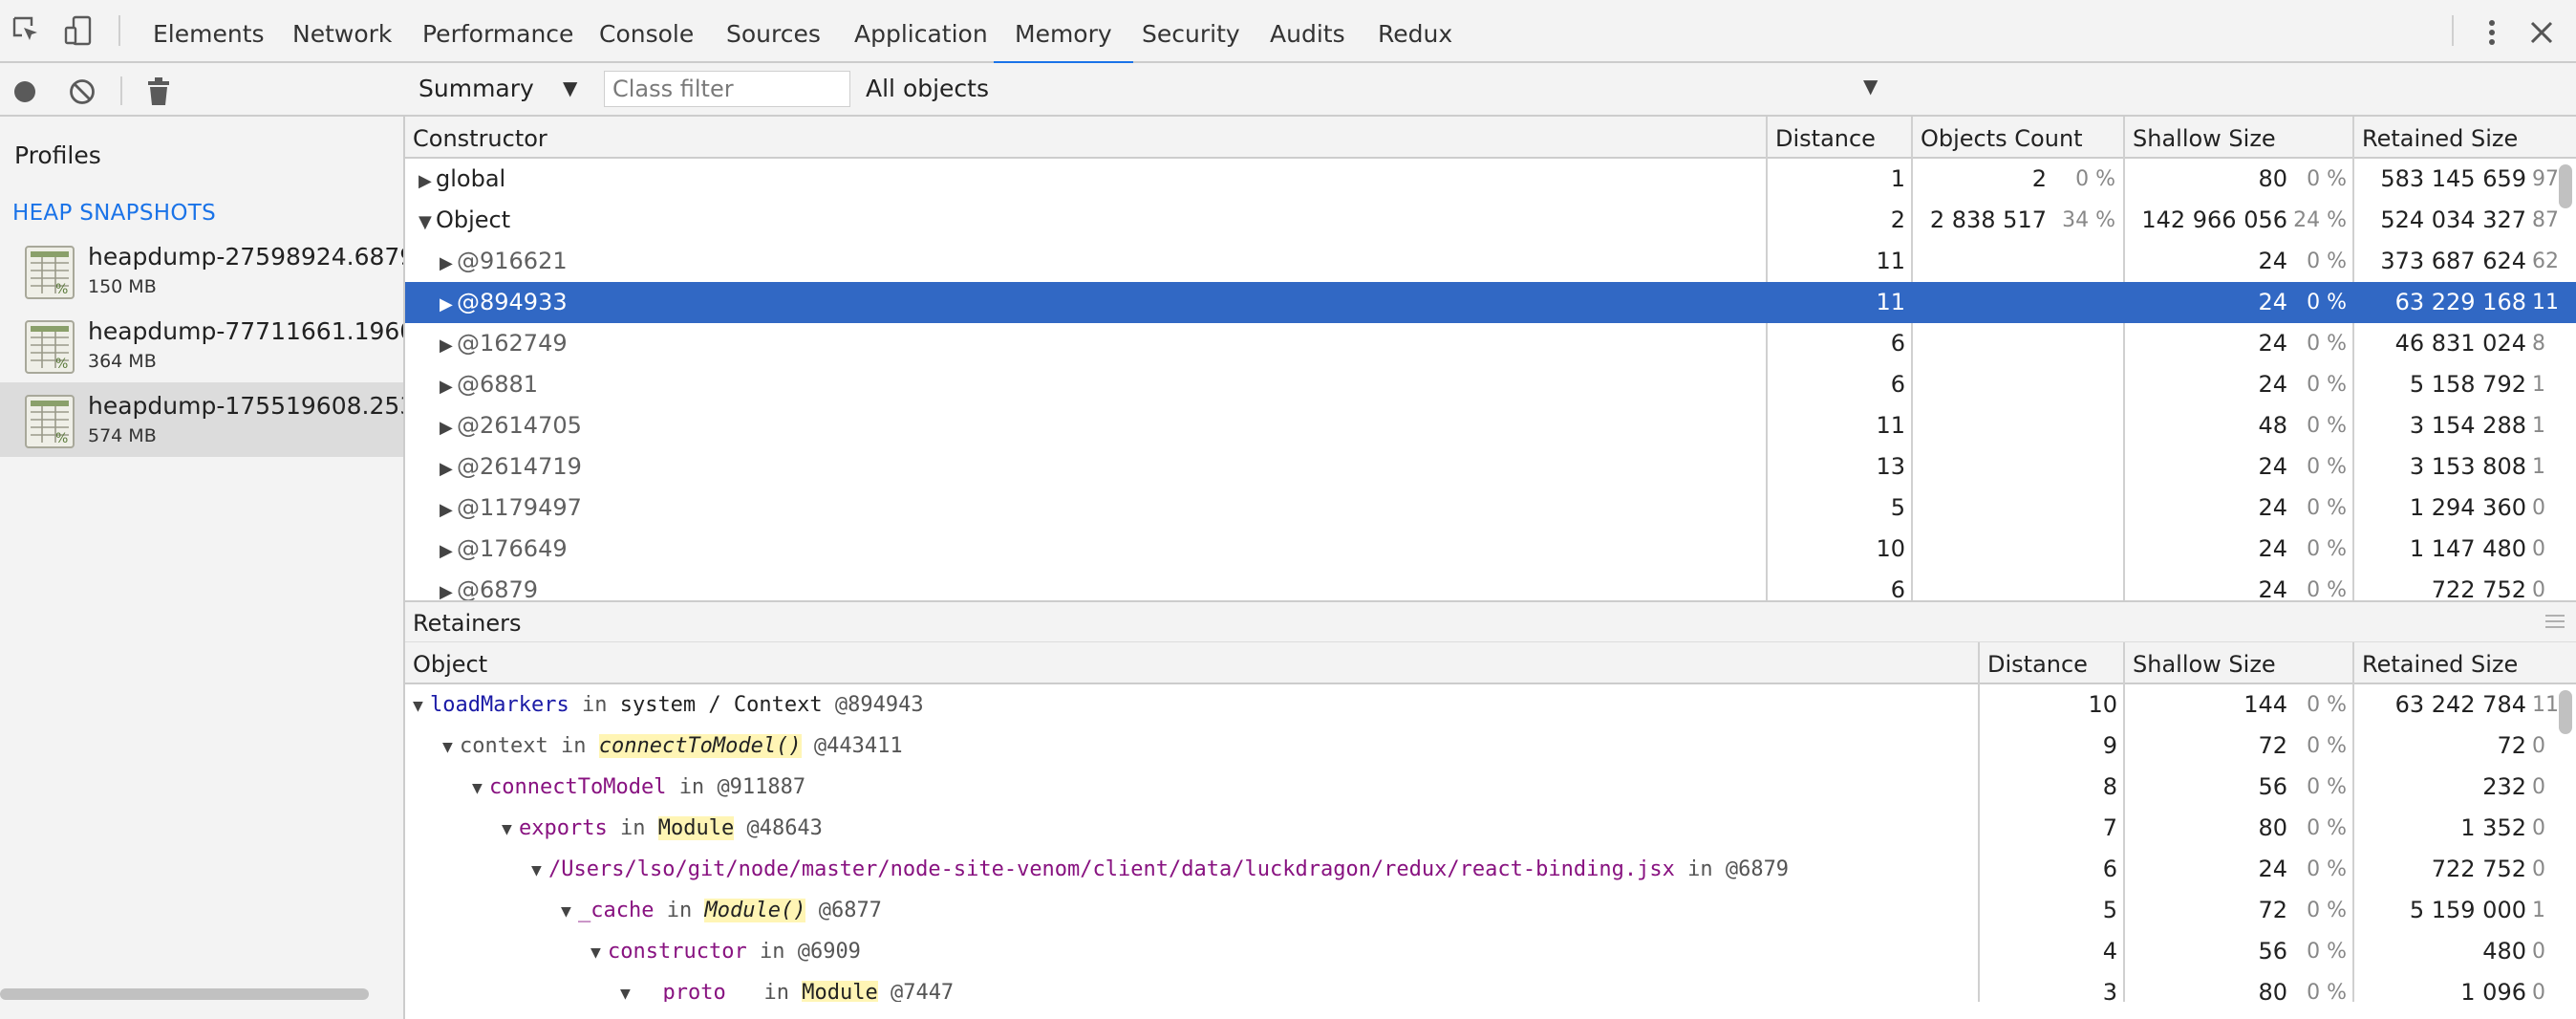 This screenshot has height=1019, width=2576. I want to click on tab-application: Application, so click(921, 32).